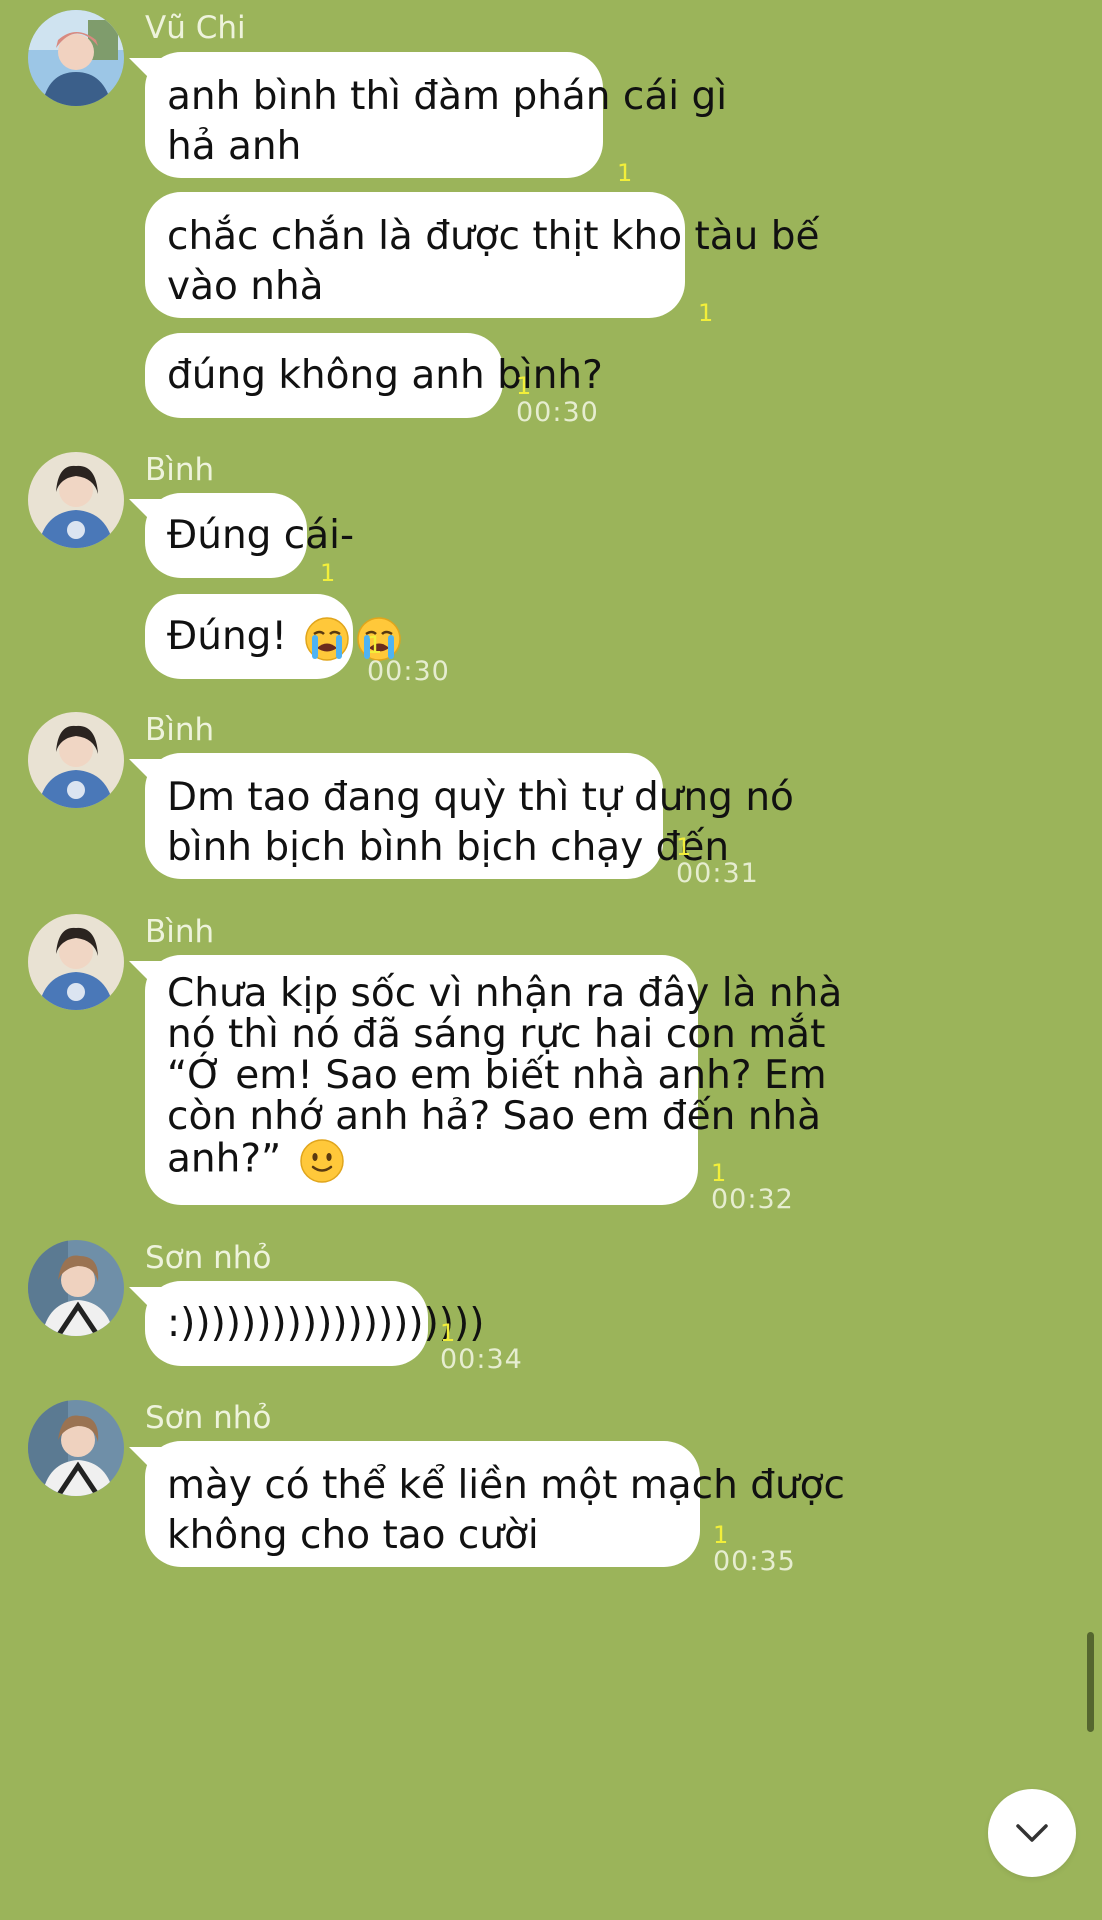 The width and height of the screenshot is (1102, 1920). I want to click on message-bubble: :)))))))))))))))))))), so click(315, 1323).